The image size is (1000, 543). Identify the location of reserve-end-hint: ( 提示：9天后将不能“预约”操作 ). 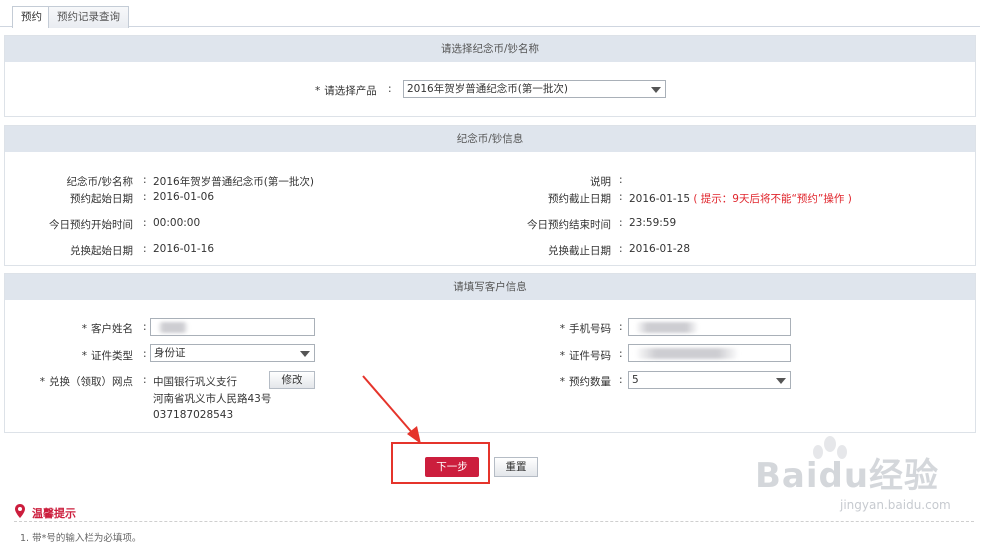
(772, 199).